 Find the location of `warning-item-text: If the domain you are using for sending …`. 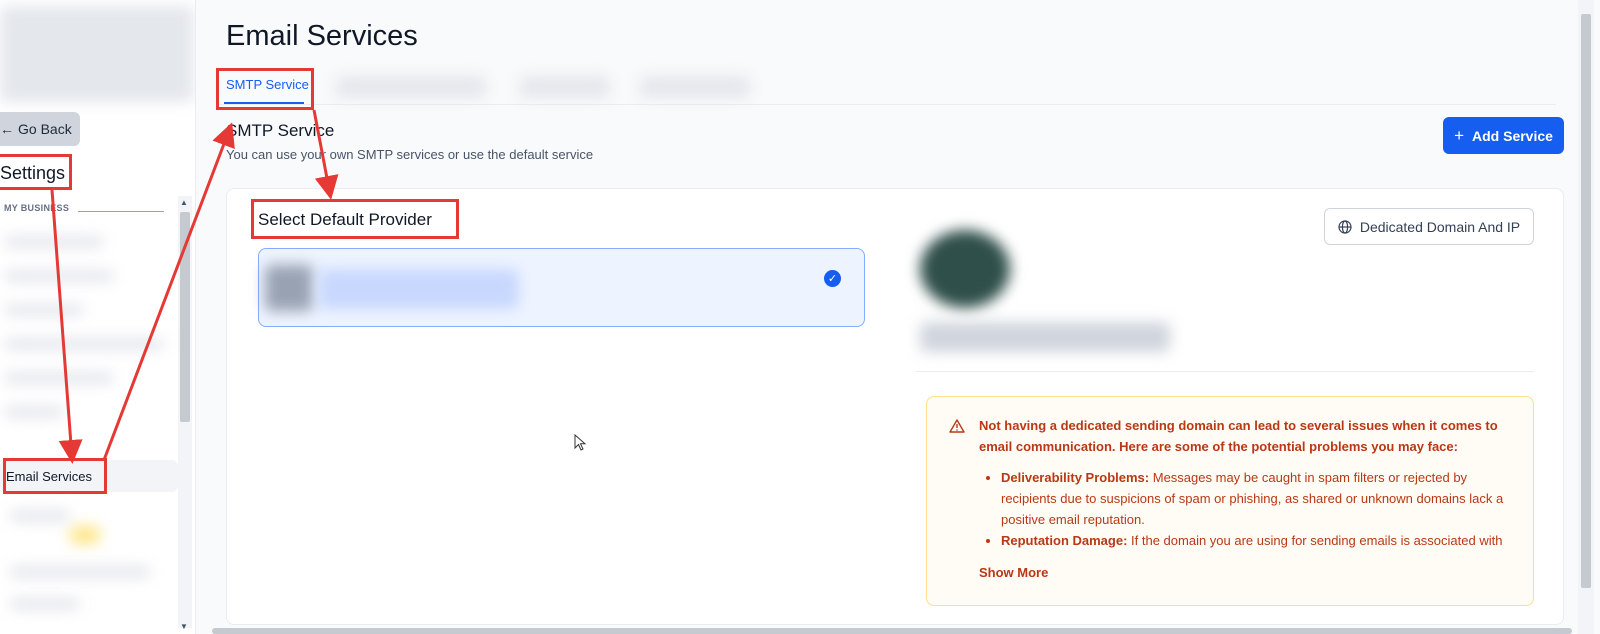

warning-item-text: If the domain you are using for sending … is located at coordinates (1317, 540).